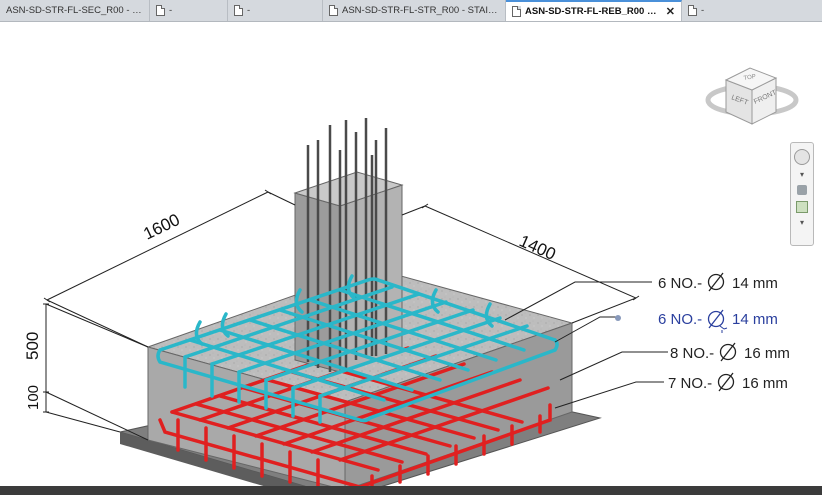 This screenshot has width=822, height=495. Describe the element at coordinates (275, 10) in the screenshot. I see `view-tab-unnamed-2: -` at that location.